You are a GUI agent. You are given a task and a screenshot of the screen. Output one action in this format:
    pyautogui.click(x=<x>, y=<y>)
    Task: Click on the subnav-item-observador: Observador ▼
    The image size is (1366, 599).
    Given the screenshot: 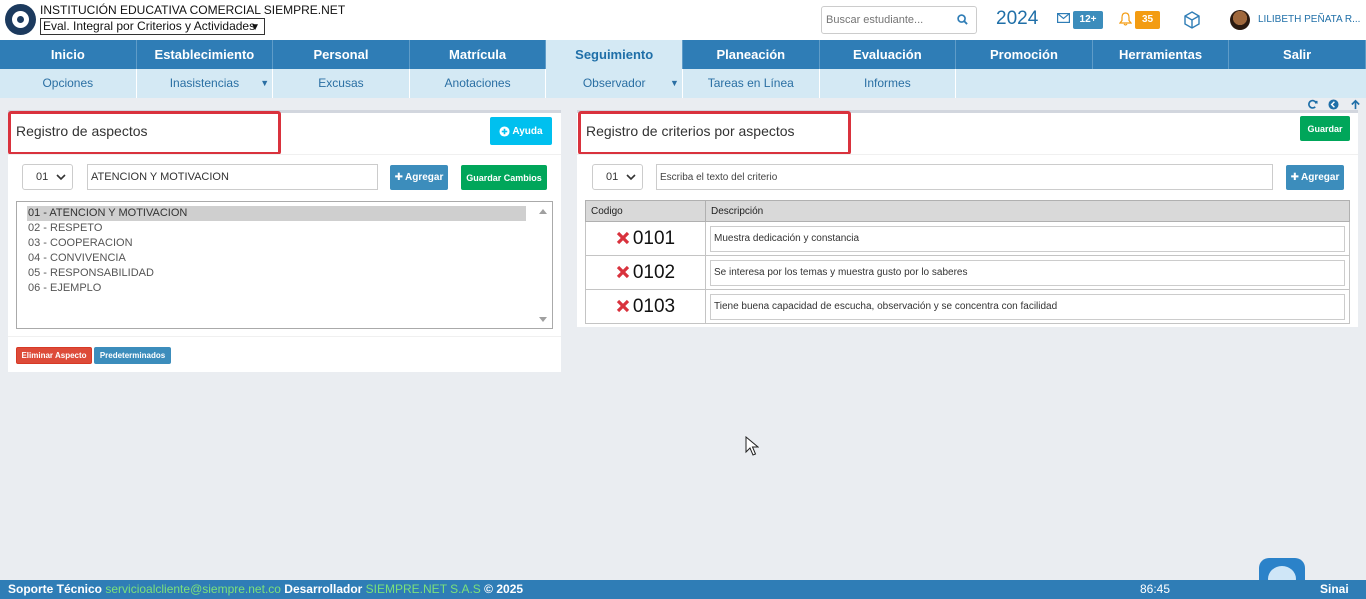 What is the action you would take?
    pyautogui.click(x=614, y=83)
    